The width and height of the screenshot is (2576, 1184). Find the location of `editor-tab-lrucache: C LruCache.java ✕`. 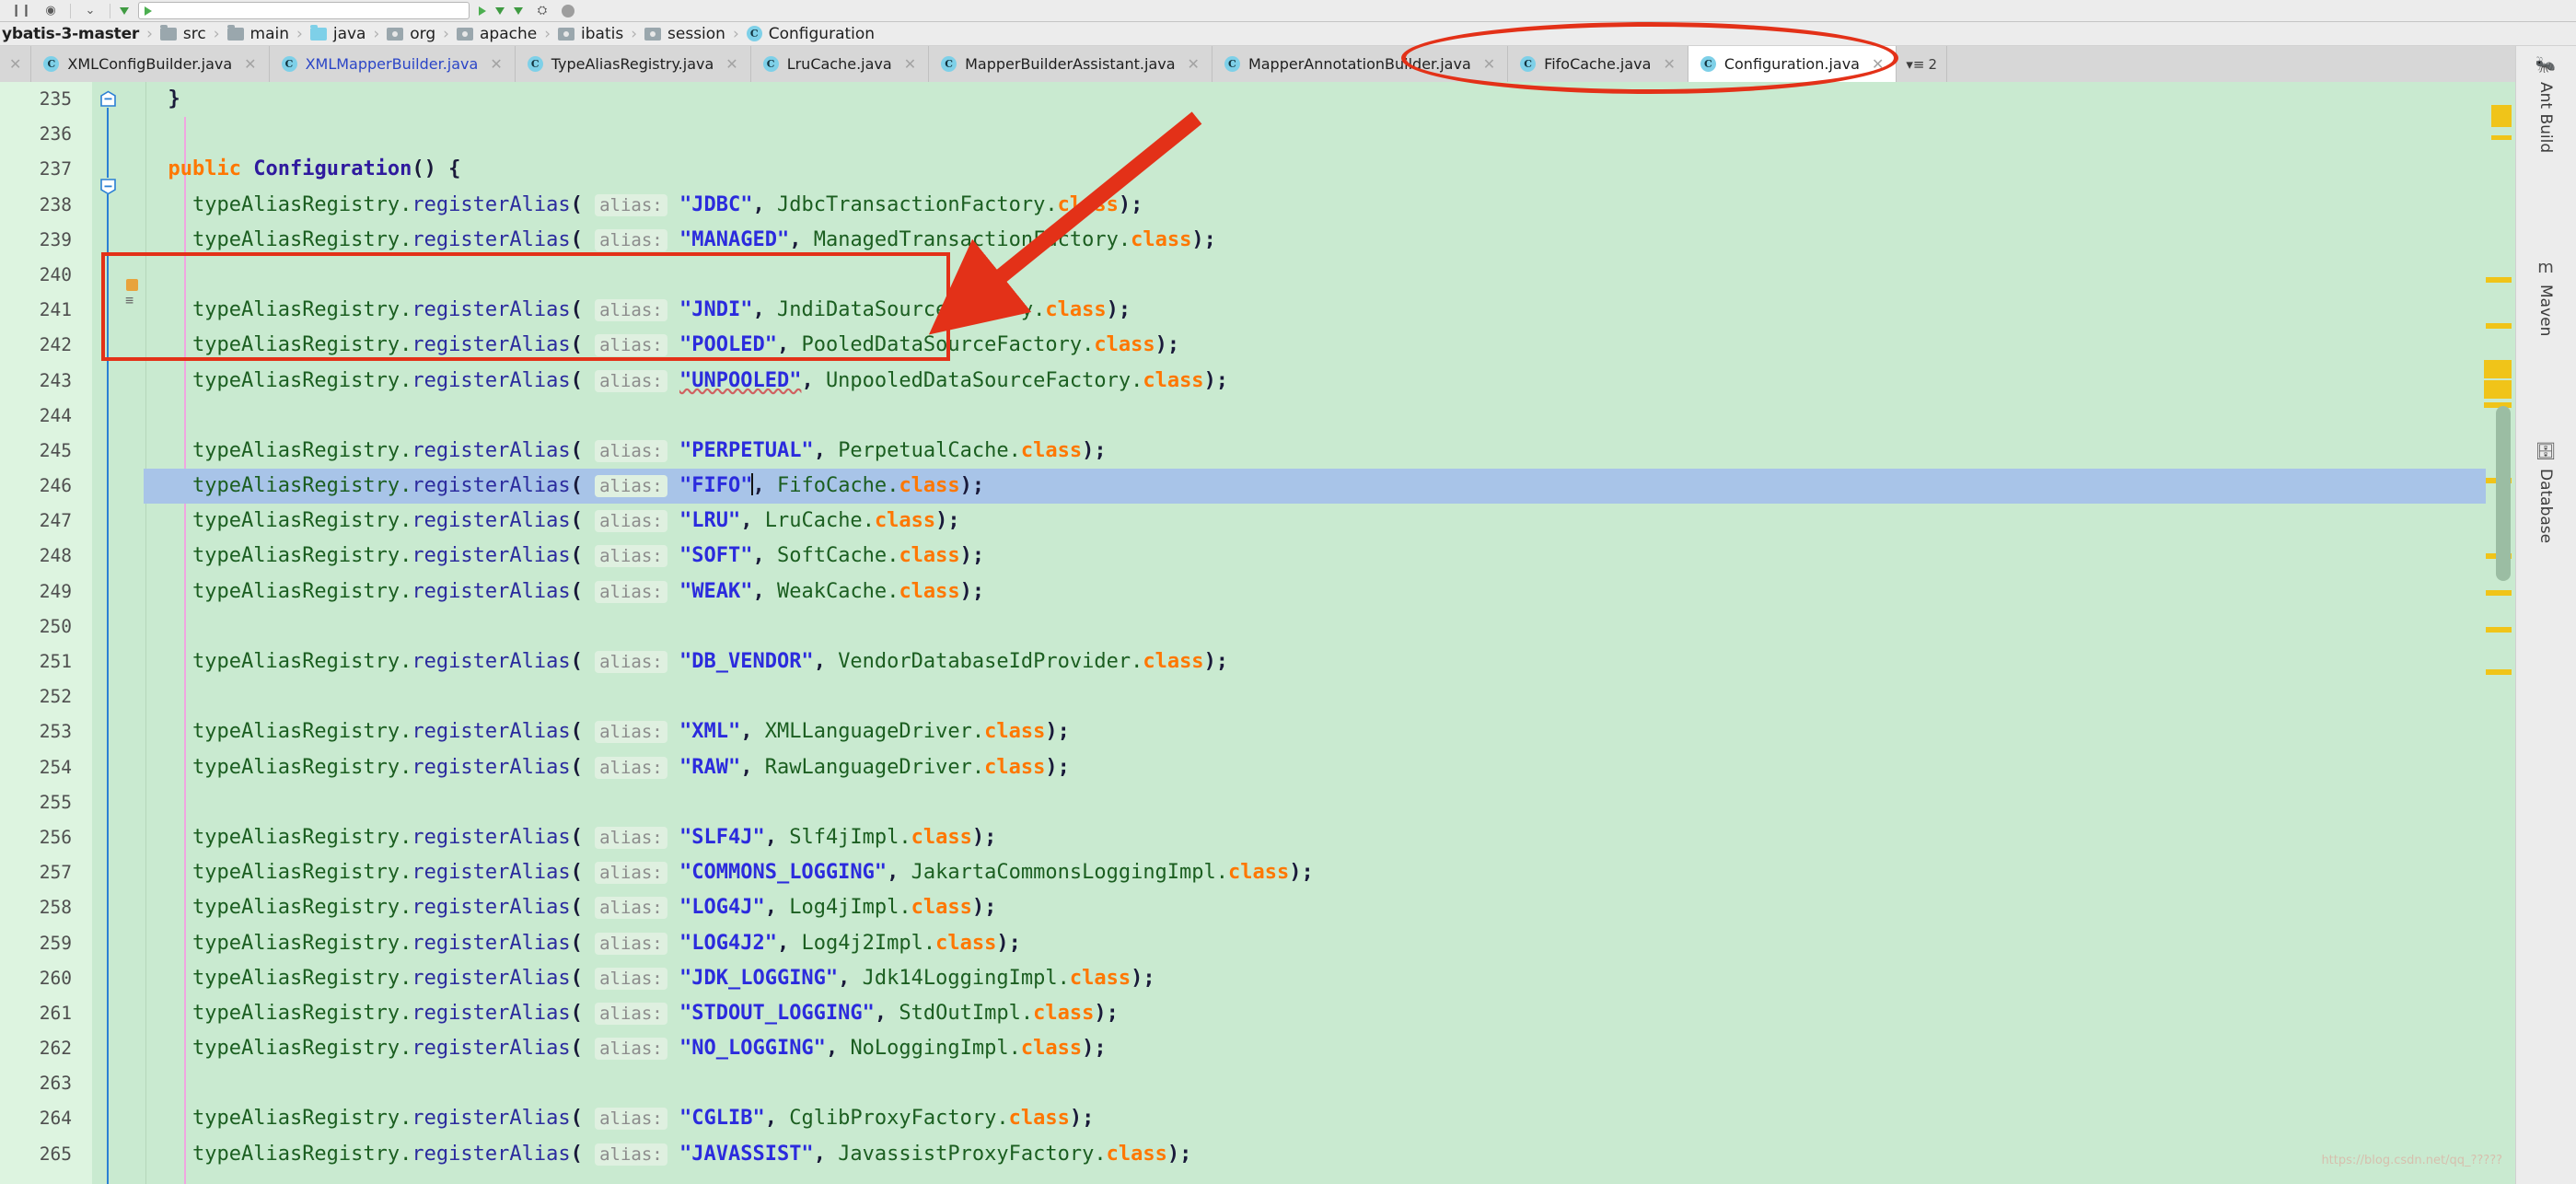

editor-tab-lrucache: C LruCache.java ✕ is located at coordinates (840, 64).